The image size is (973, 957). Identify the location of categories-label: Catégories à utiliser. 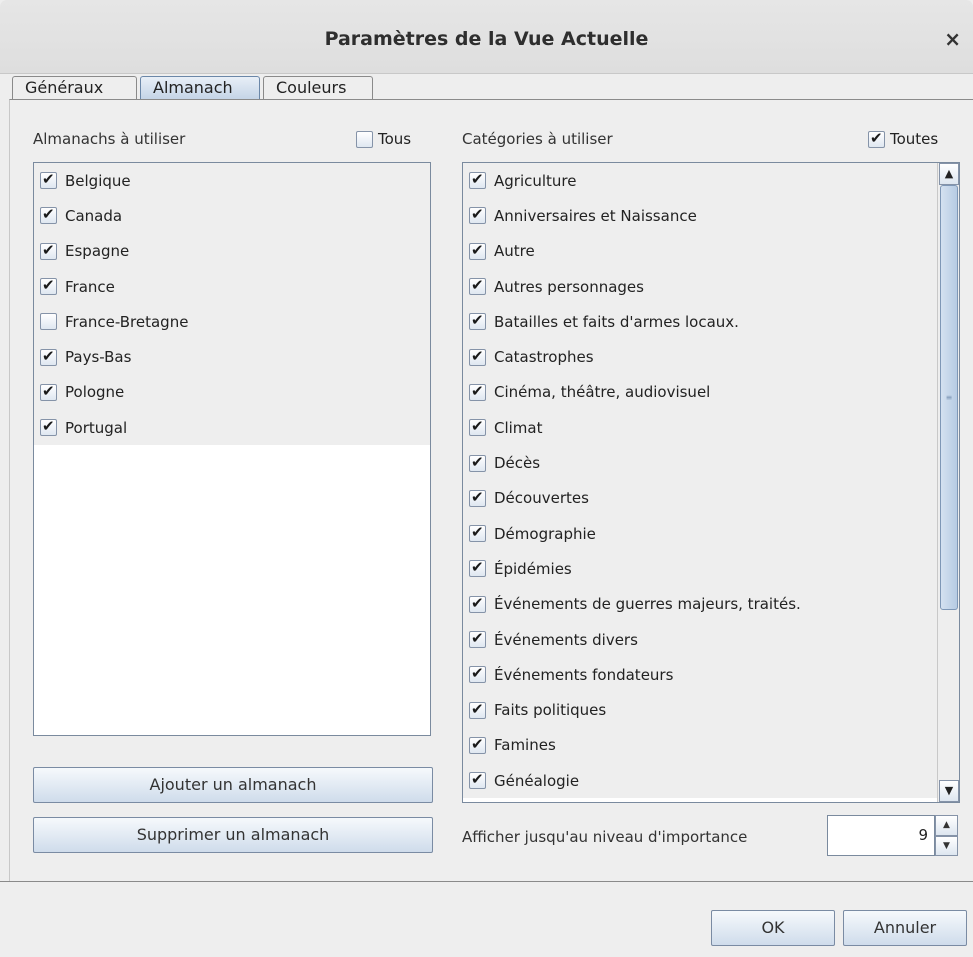
(537, 139).